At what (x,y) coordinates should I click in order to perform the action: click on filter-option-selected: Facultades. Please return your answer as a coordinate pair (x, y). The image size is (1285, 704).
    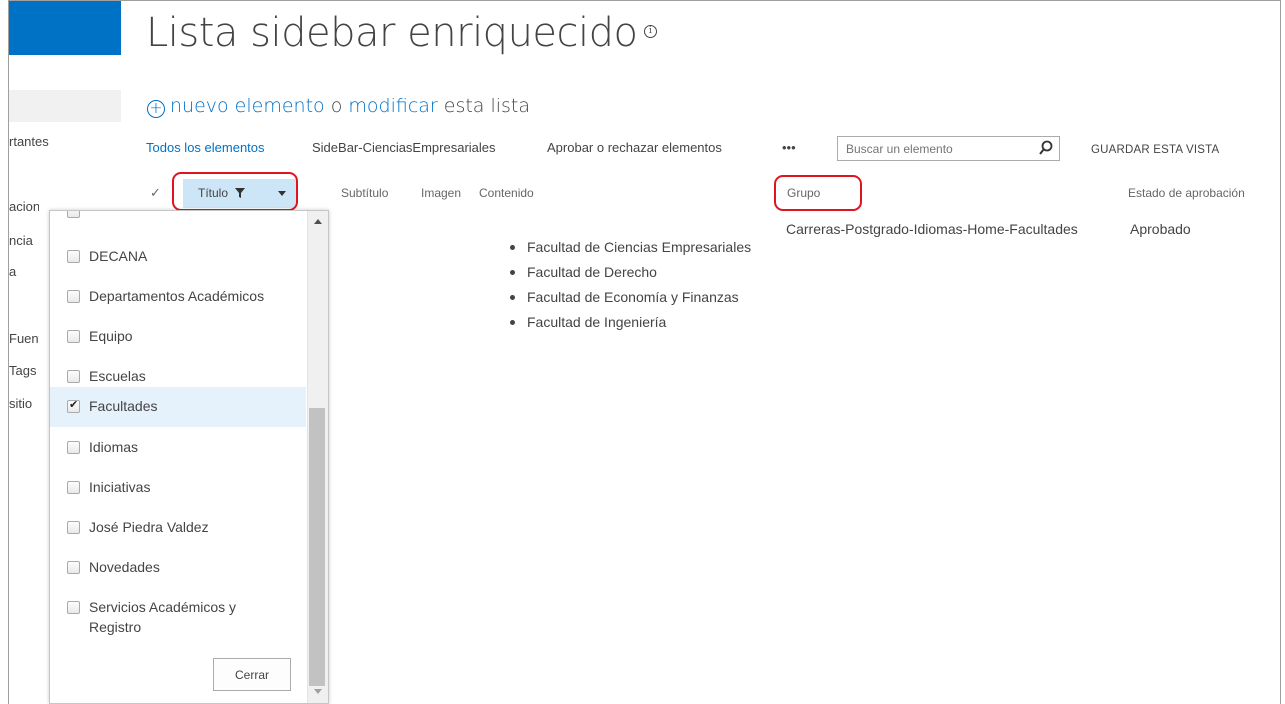
    Looking at the image, I should click on (178, 407).